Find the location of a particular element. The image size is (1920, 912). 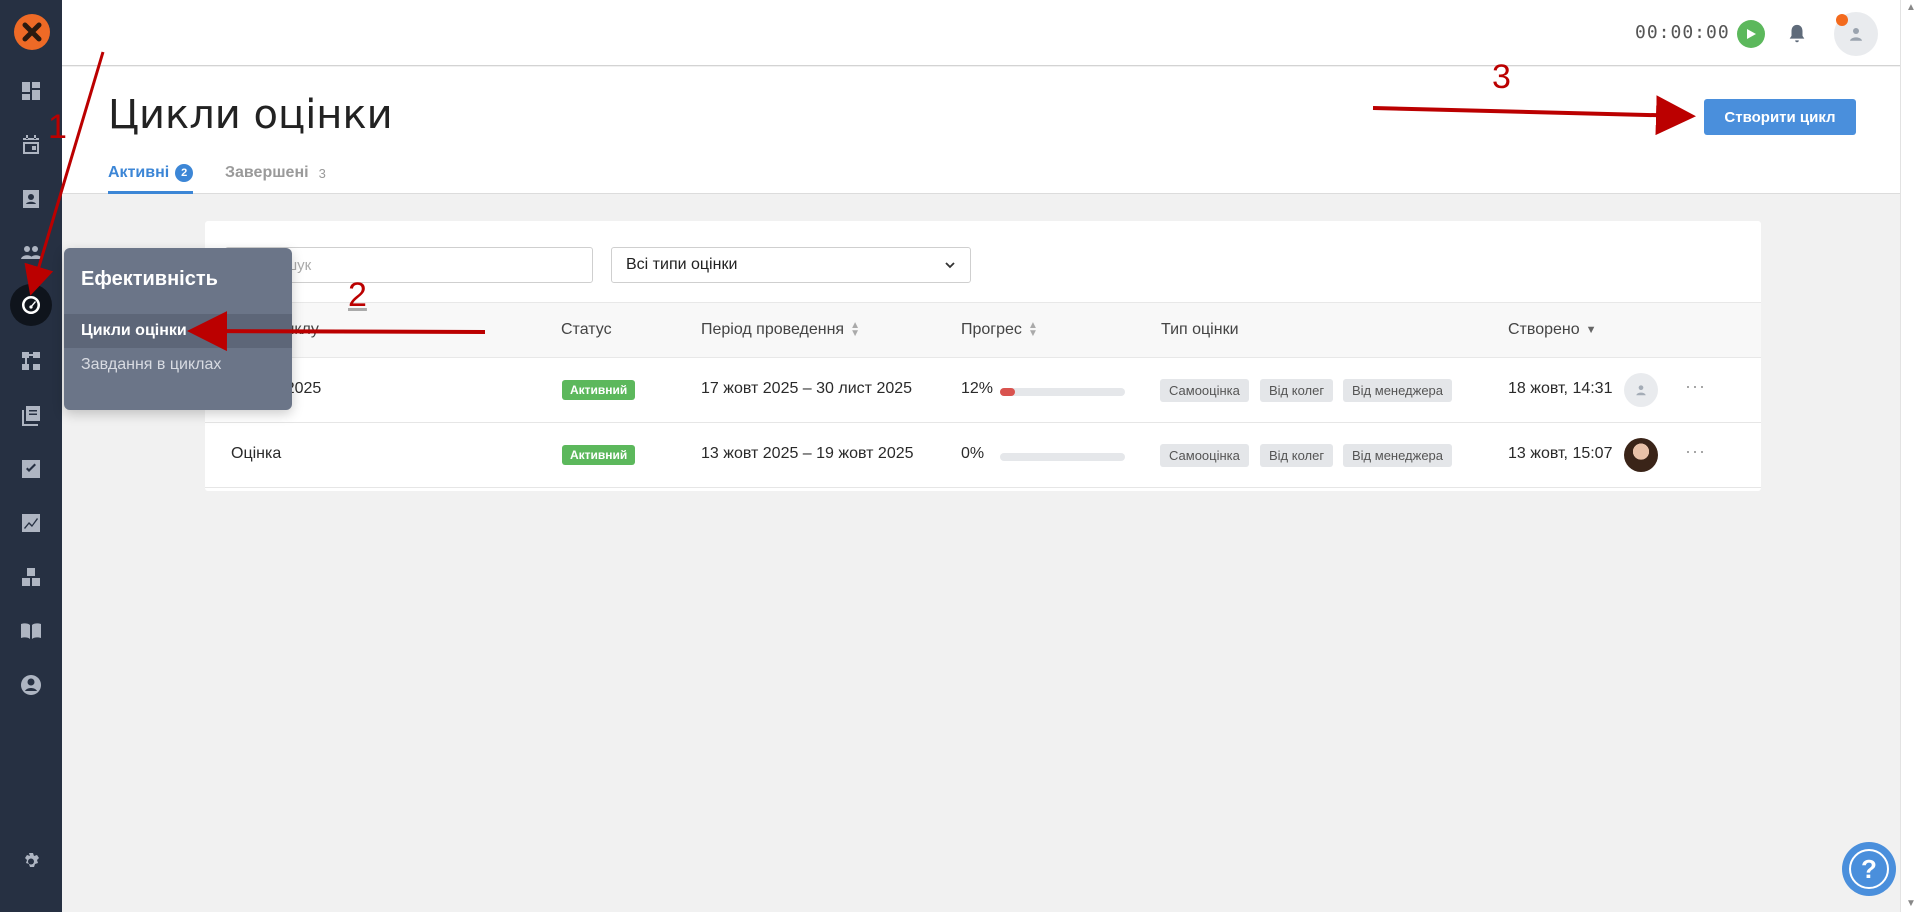

column-progress: Прогрес ▲ ▼ is located at coordinates (999, 330).